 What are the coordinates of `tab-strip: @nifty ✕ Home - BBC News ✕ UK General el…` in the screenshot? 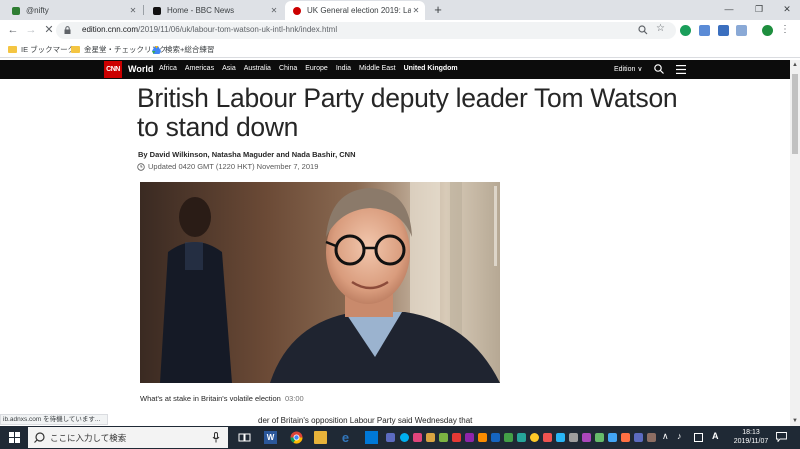 It's located at (400, 10).